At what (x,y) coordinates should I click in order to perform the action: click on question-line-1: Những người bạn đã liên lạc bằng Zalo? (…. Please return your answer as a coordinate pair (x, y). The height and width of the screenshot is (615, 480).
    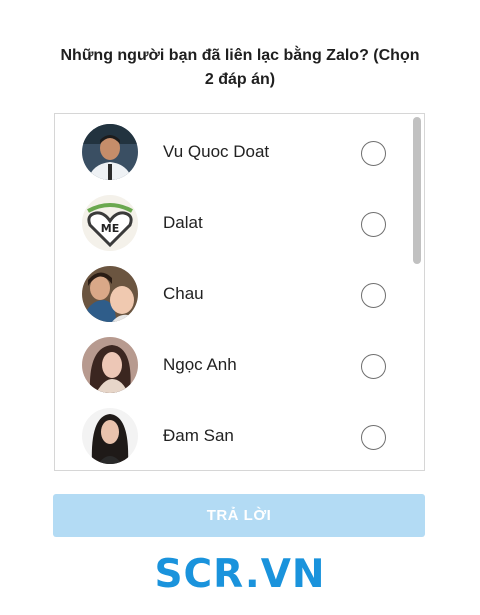
    Looking at the image, I should click on (240, 55).